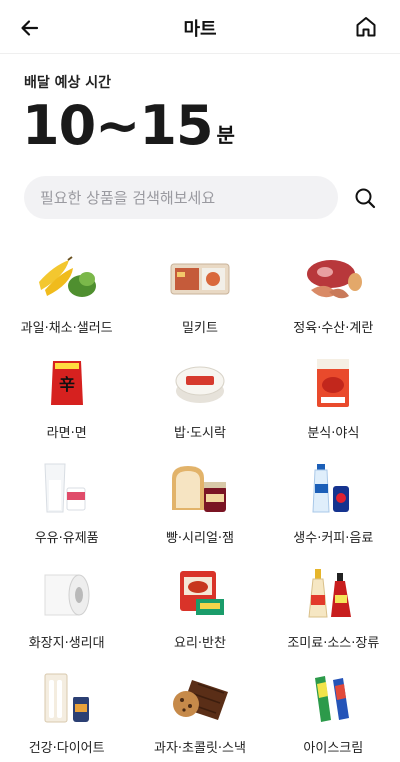 The width and height of the screenshot is (400, 762). What do you see at coordinates (333, 643) in the screenshot?
I see `category-label: 조미료·소스·장류` at bounding box center [333, 643].